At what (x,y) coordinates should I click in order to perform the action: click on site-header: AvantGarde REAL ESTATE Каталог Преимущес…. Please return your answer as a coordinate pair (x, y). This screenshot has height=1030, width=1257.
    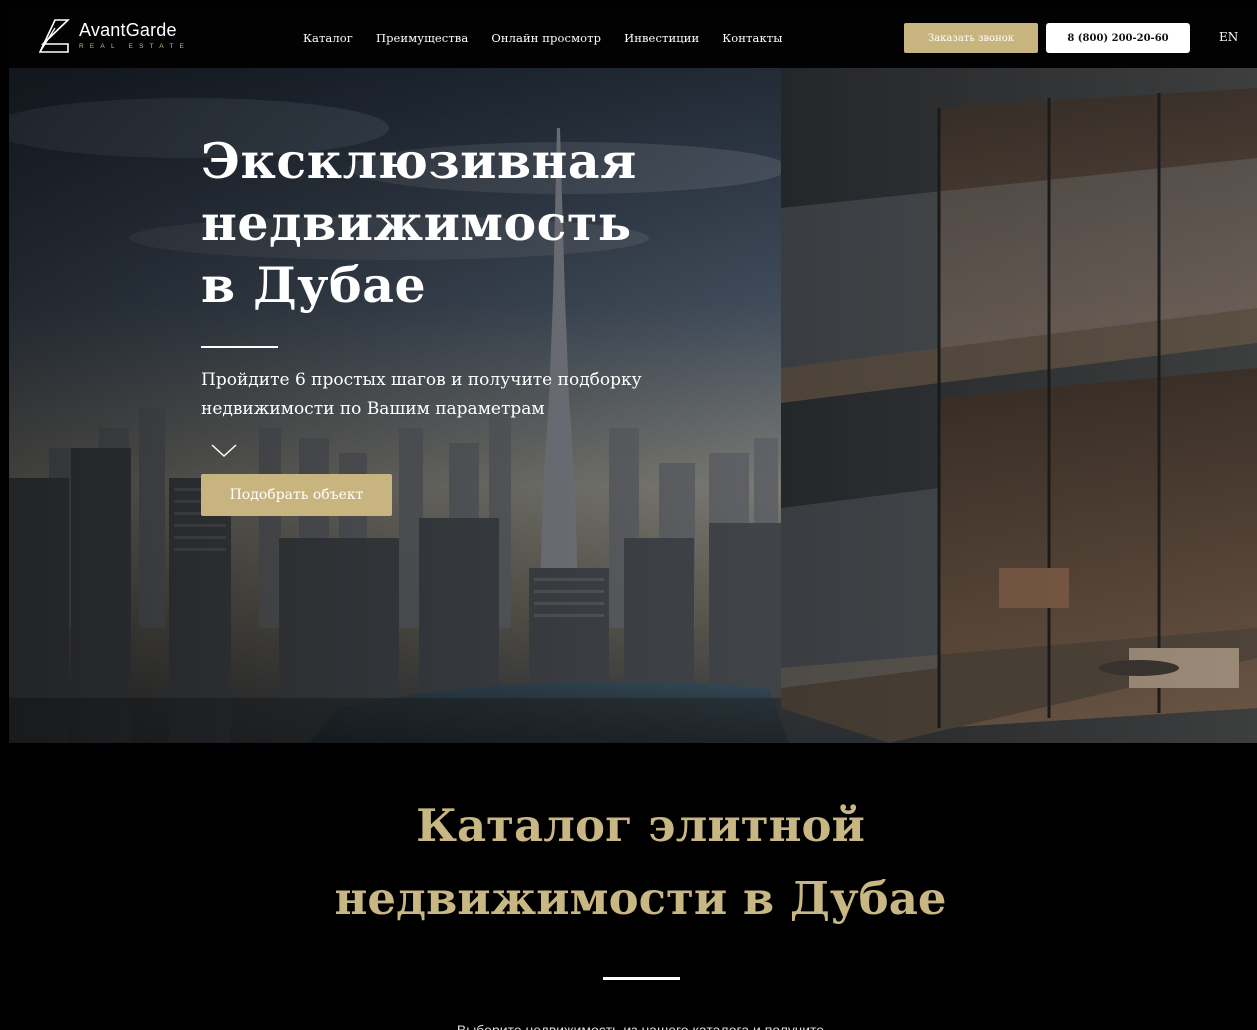
    Looking at the image, I should click on (633, 38).